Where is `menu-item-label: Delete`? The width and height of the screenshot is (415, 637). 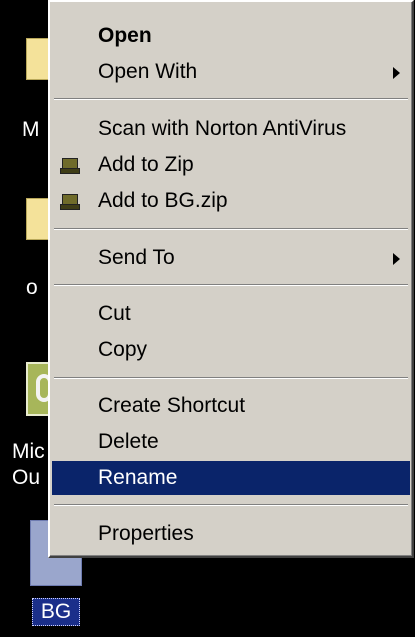 menu-item-label: Delete is located at coordinates (128, 441).